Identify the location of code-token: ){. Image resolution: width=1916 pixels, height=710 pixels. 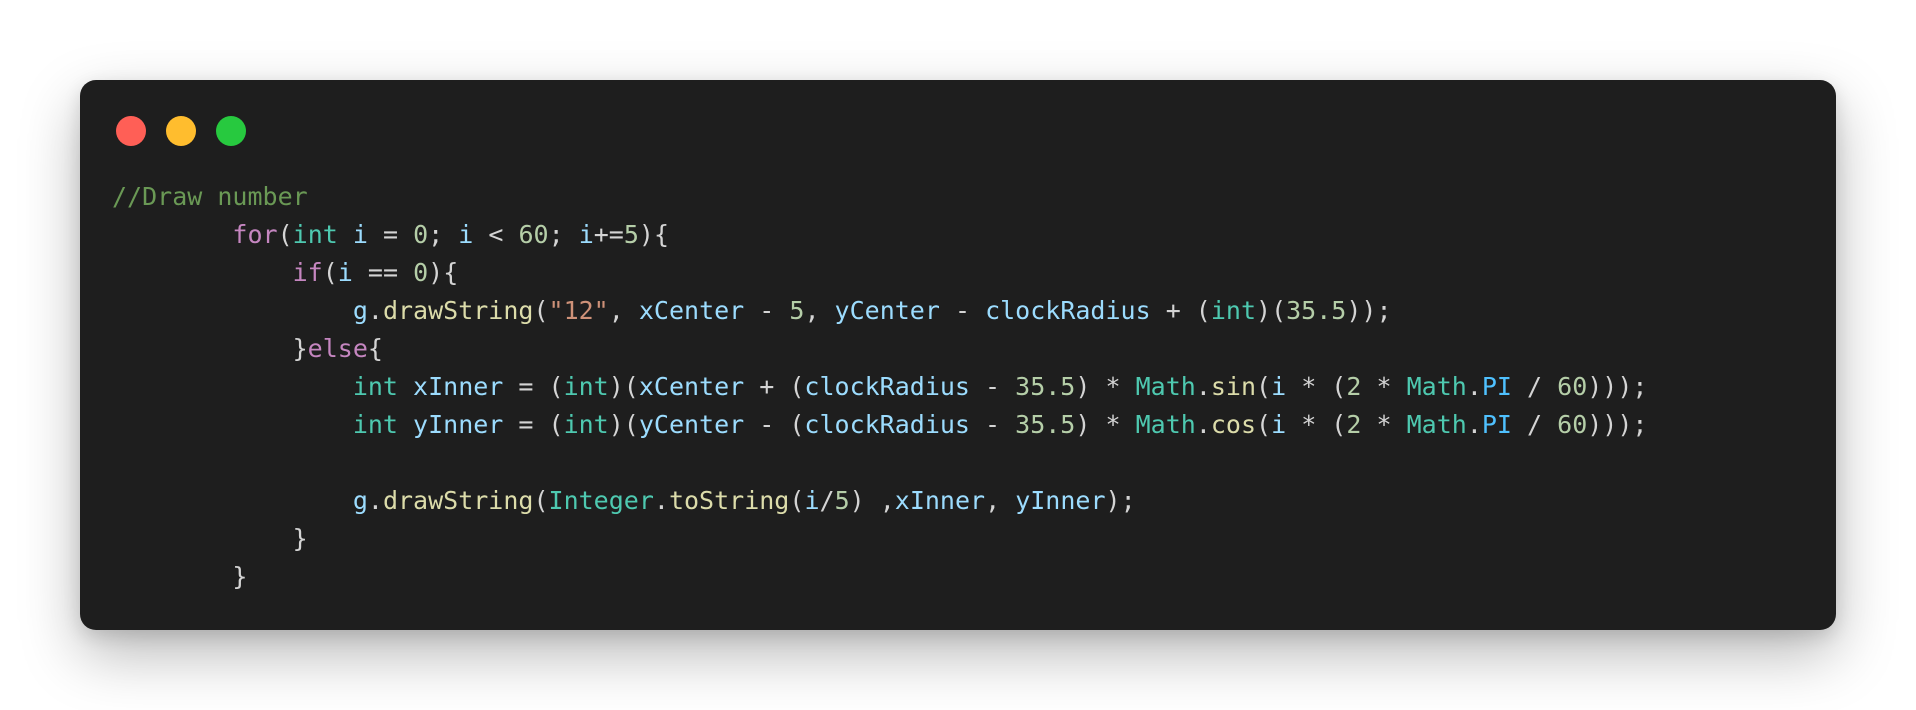
(654, 234).